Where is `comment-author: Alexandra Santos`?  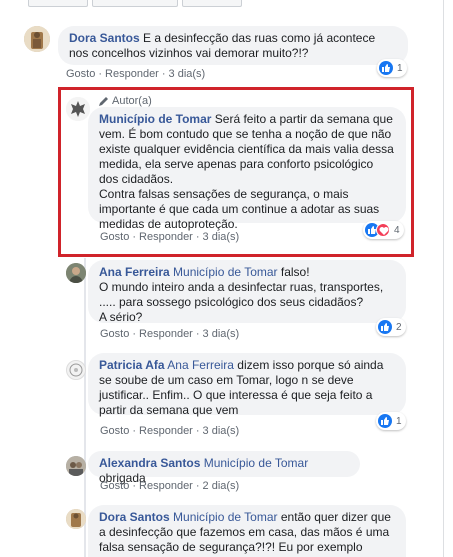
comment-author: Alexandra Santos is located at coordinates (149, 463).